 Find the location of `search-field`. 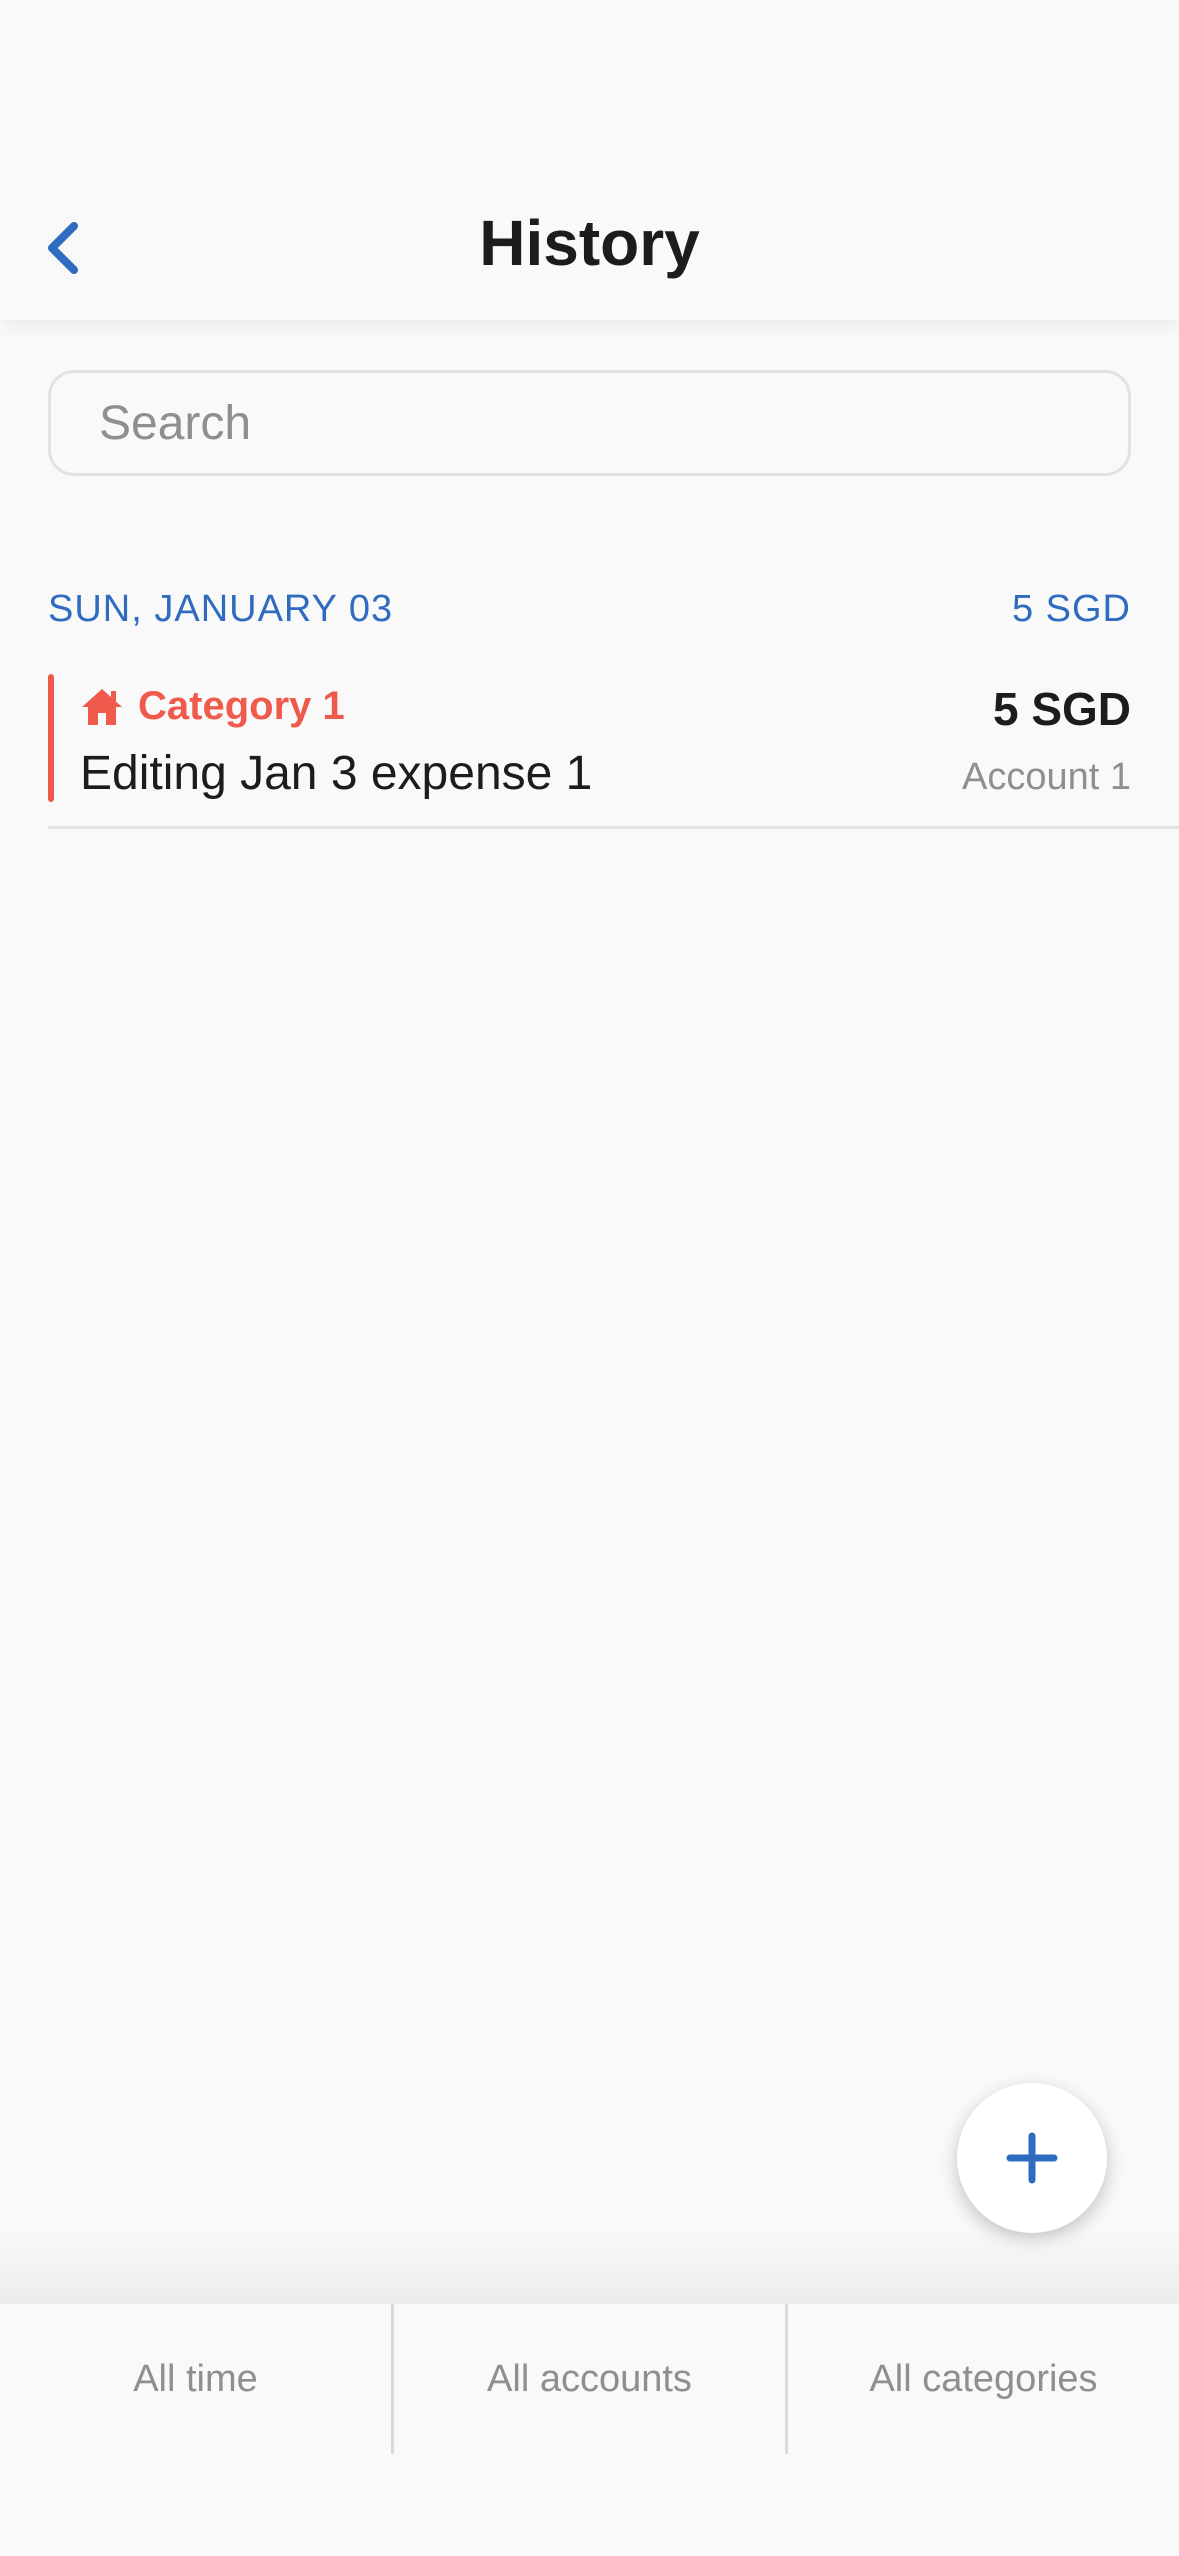

search-field is located at coordinates (589, 423).